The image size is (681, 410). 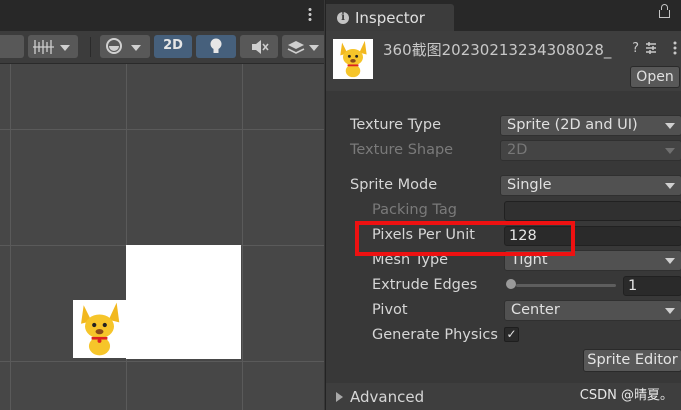 I want to click on texture-shape-label: Texture Shape, so click(x=402, y=150).